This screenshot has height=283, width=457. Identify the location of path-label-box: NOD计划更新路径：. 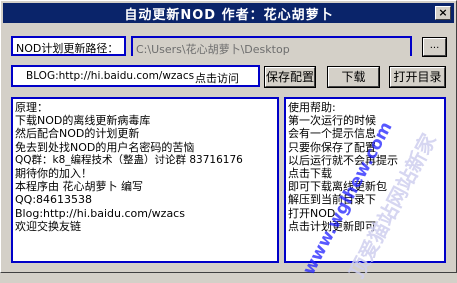
(68, 46).